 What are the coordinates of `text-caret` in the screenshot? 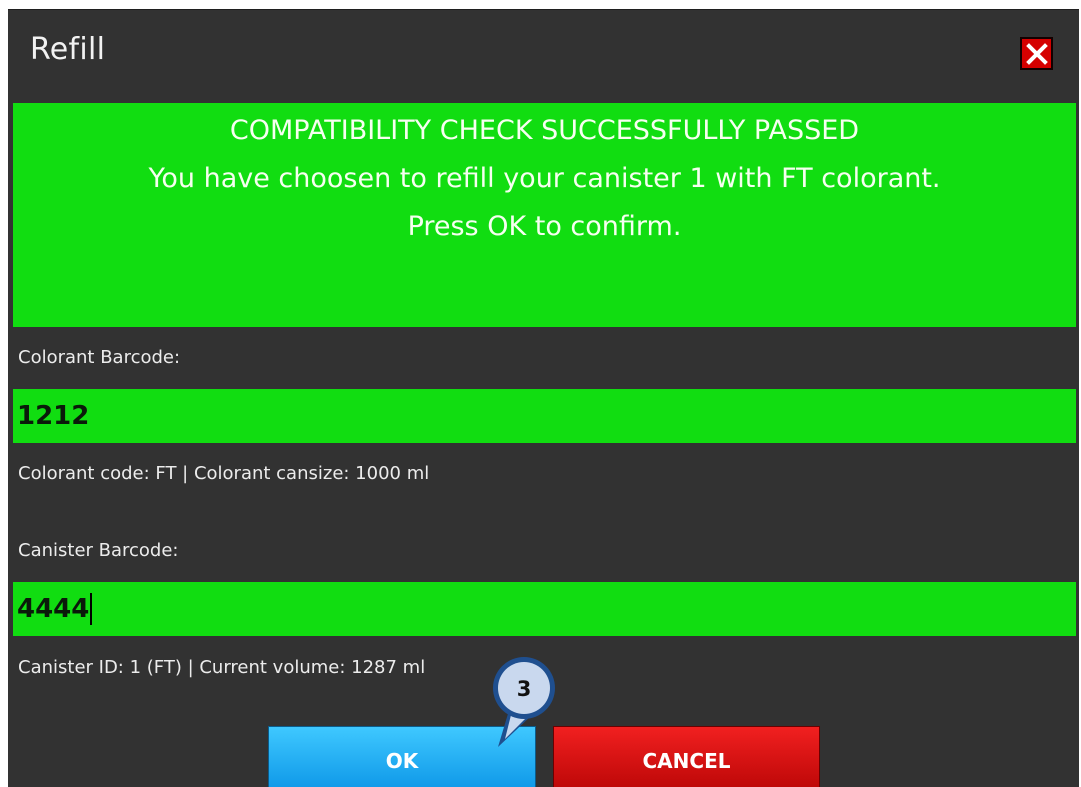 It's located at (91, 609).